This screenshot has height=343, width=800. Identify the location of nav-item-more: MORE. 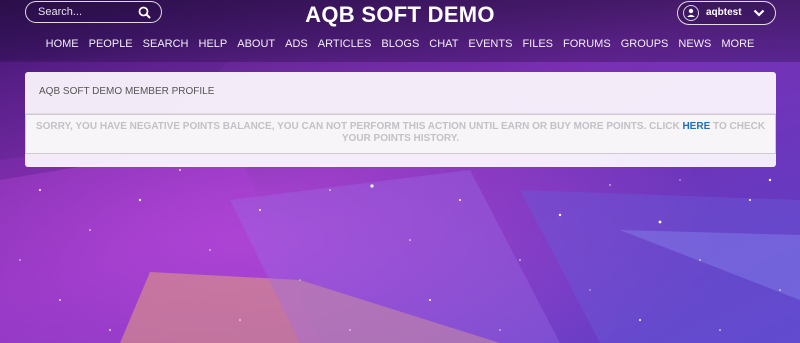
(737, 44).